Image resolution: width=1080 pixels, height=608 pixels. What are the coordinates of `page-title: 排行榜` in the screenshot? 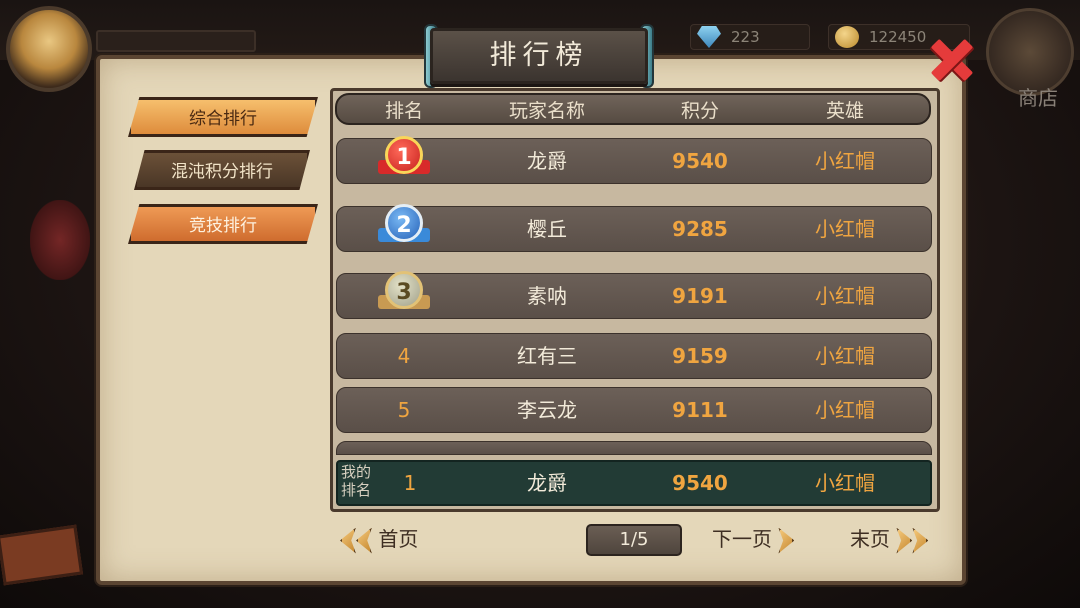 It's located at (539, 56).